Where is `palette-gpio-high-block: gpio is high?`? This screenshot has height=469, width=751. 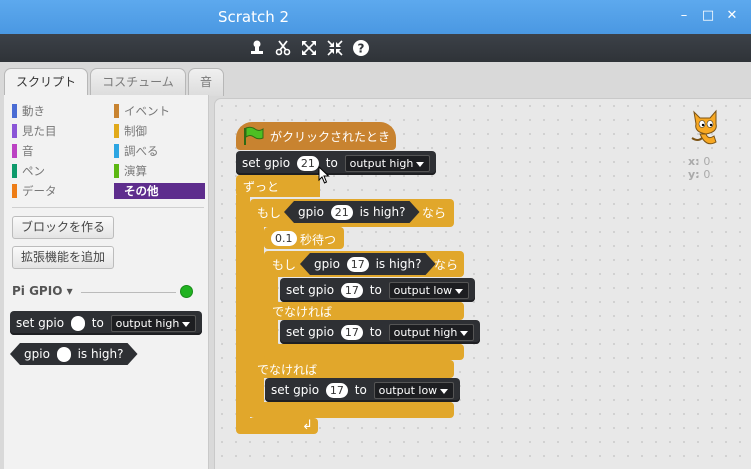
palette-gpio-high-block: gpio is high? is located at coordinates (74, 354).